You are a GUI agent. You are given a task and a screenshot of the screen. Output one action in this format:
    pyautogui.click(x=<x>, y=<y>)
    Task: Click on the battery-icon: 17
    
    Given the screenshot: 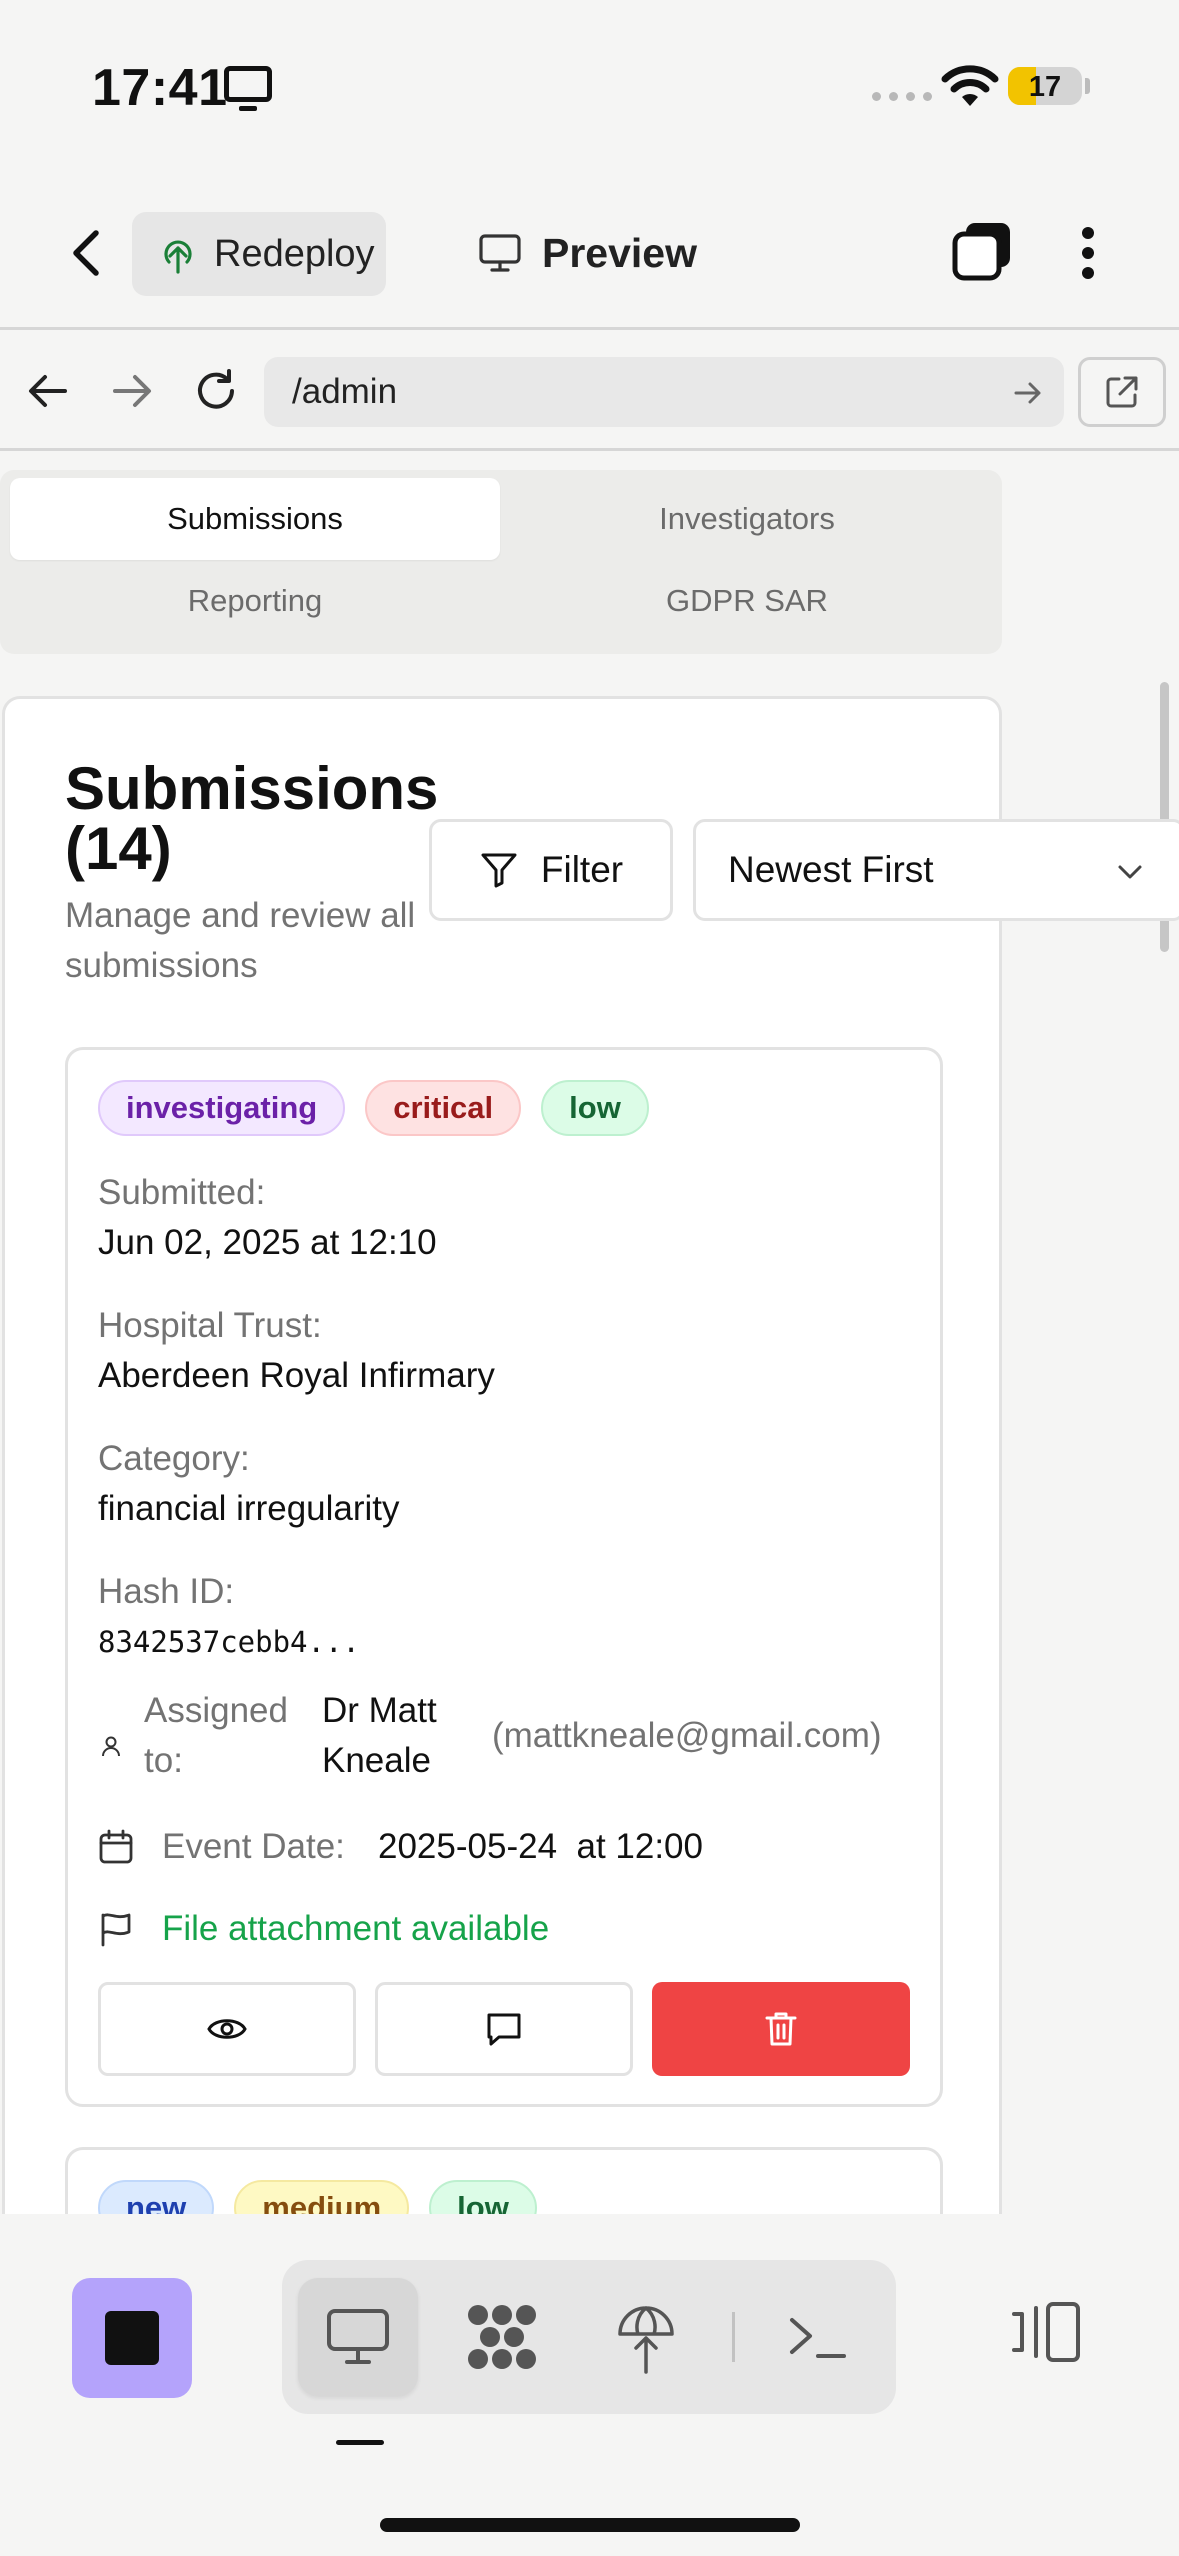 What is the action you would take?
    pyautogui.click(x=1045, y=86)
    